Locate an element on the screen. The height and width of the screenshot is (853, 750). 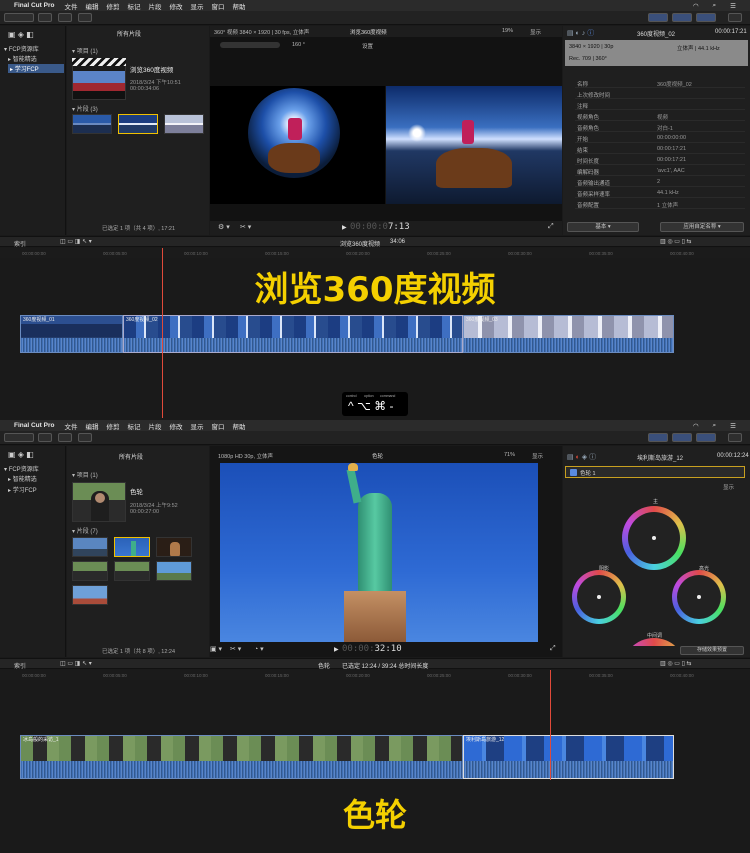
color-wheel-shadows is located at coordinates (599, 597).